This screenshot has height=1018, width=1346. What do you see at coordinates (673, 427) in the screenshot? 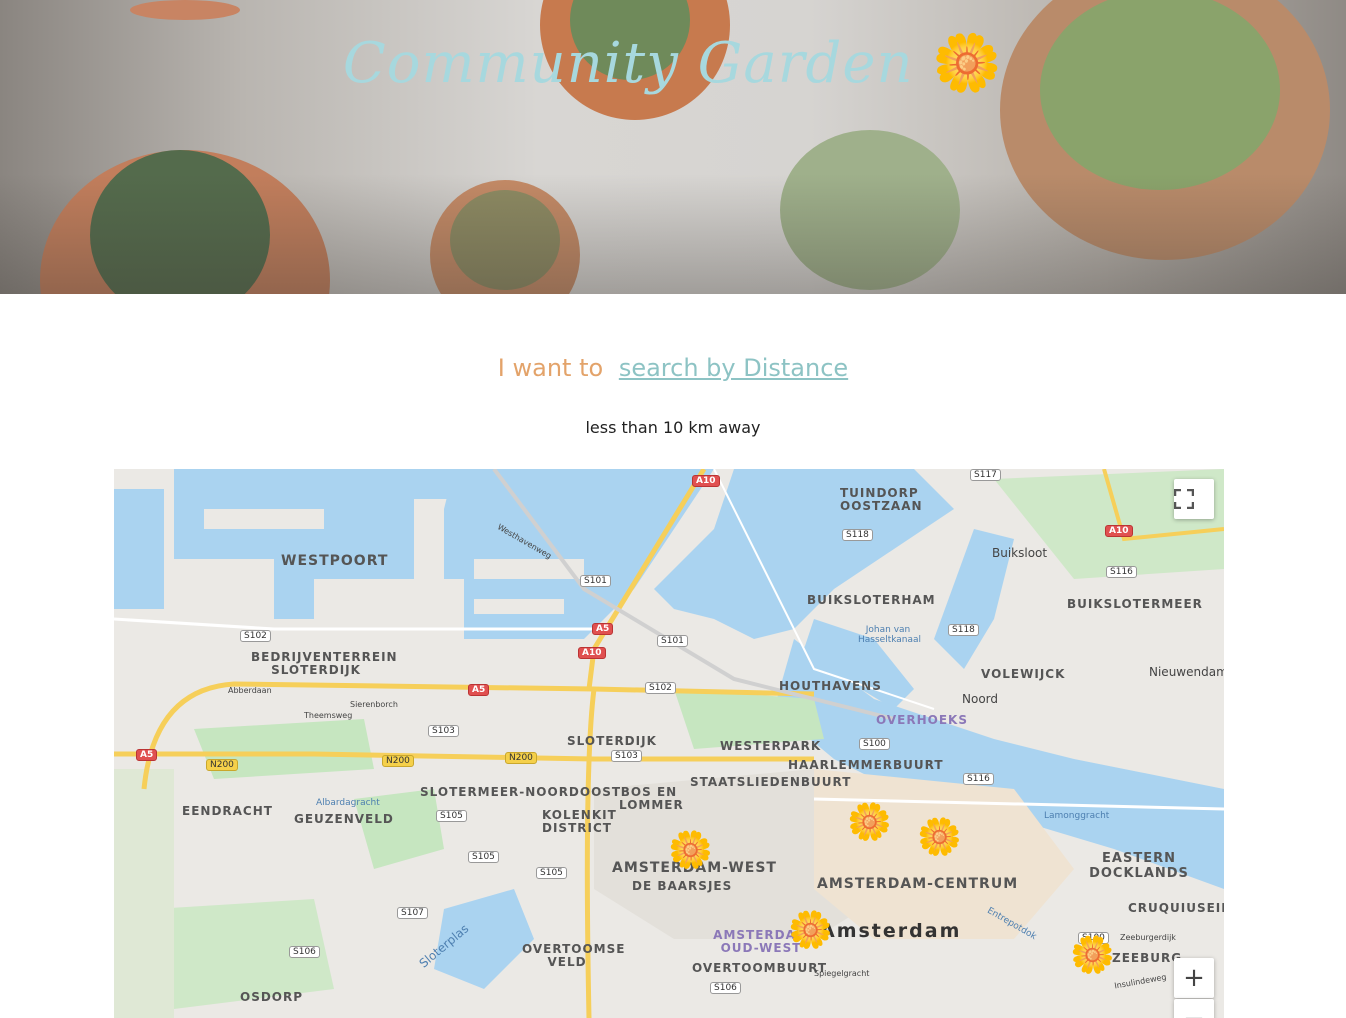
I see `distance-filter-text: less than 10 km away` at bounding box center [673, 427].